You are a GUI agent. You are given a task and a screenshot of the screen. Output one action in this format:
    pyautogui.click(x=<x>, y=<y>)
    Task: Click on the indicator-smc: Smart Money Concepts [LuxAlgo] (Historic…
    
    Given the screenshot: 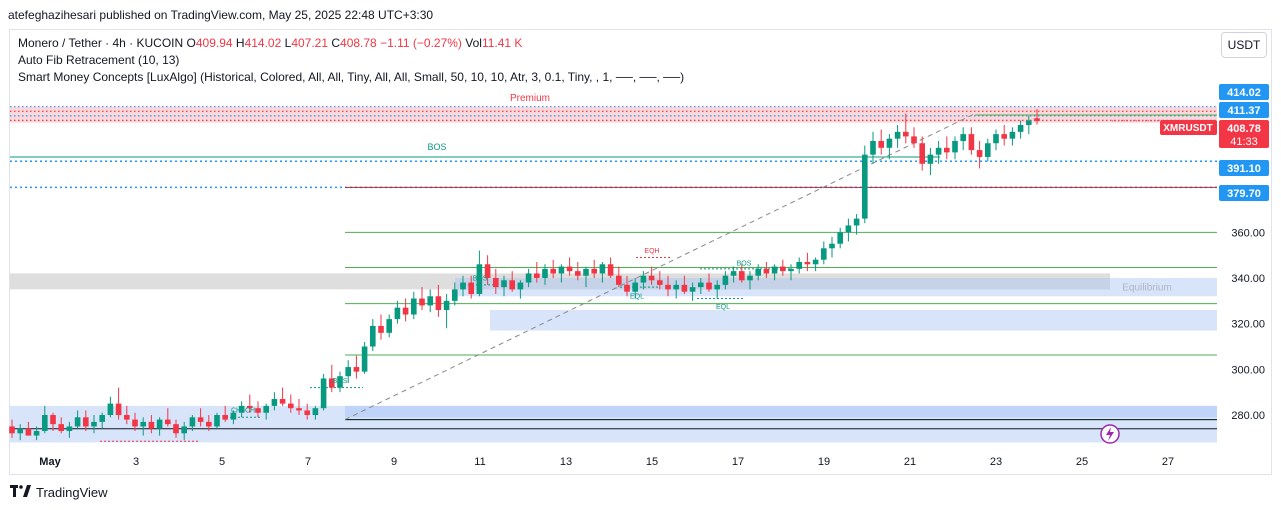 What is the action you would take?
    pyautogui.click(x=351, y=77)
    